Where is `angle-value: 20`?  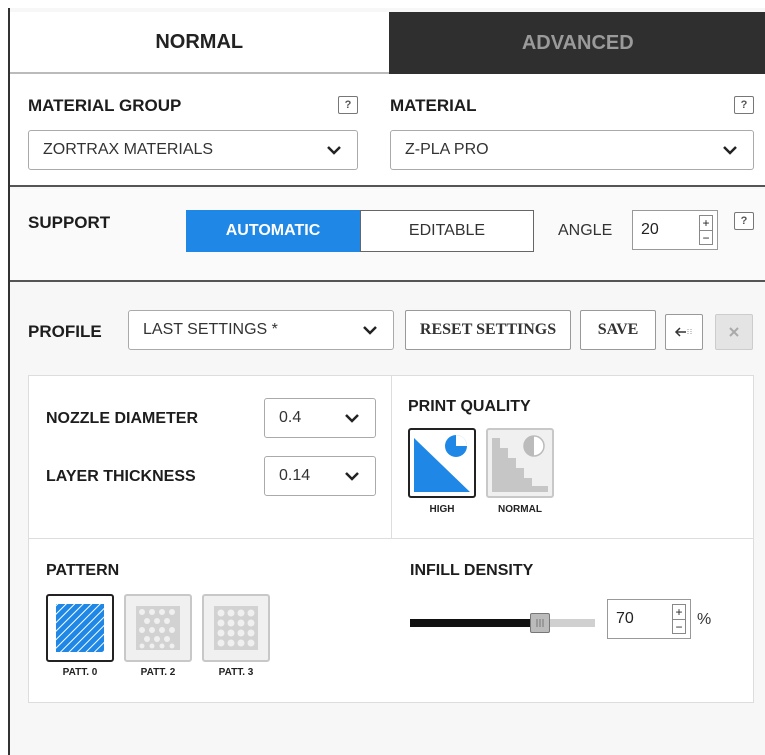
angle-value: 20 is located at coordinates (650, 229).